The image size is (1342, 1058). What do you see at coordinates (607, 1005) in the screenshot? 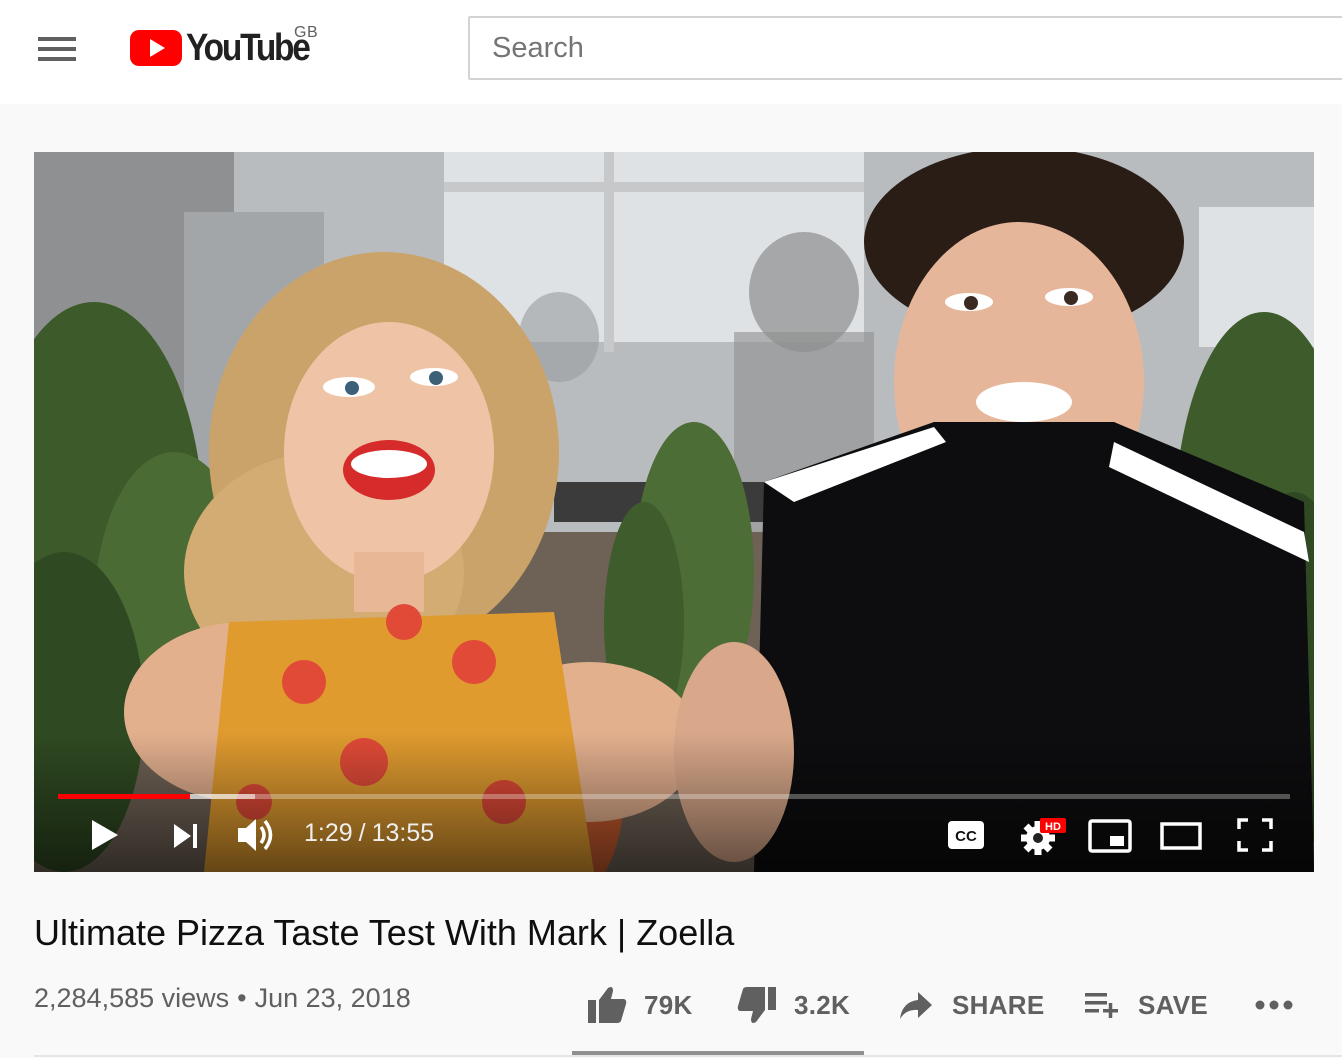
I see `thumbs-up-icon` at bounding box center [607, 1005].